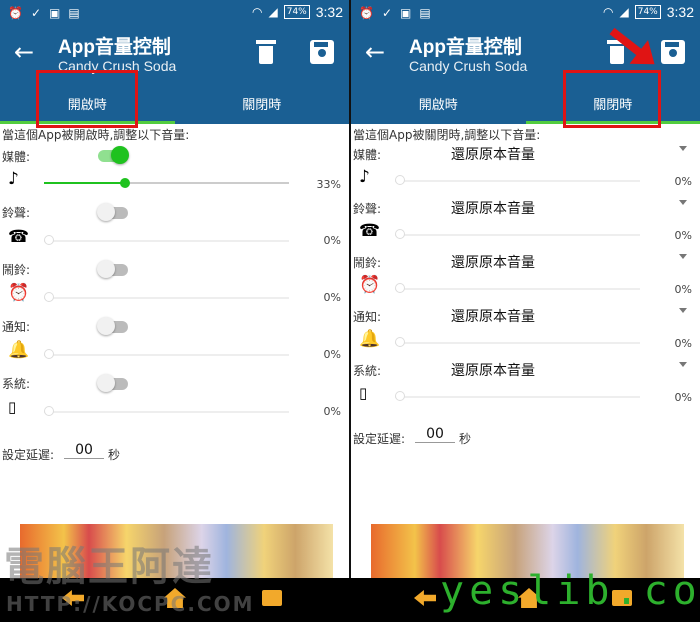 This screenshot has height=622, width=700. Describe the element at coordinates (387, 13) in the screenshot. I see `check-status-icon: ✓` at that location.